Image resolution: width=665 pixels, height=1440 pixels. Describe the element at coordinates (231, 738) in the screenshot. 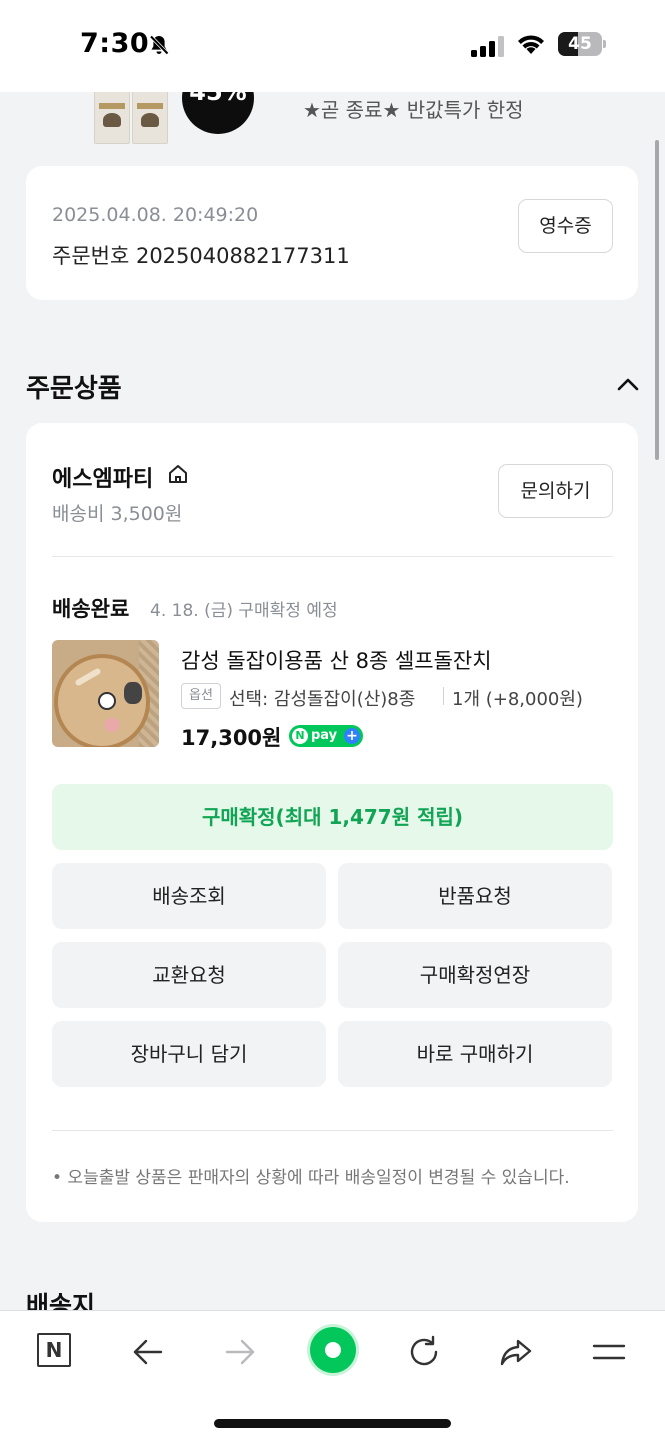

I see `product-price: 17,300원` at that location.